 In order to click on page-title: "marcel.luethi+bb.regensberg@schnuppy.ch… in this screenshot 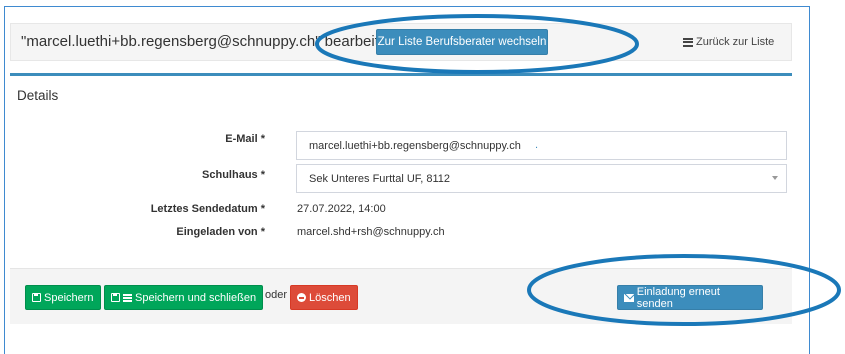, I will do `click(208, 41)`.